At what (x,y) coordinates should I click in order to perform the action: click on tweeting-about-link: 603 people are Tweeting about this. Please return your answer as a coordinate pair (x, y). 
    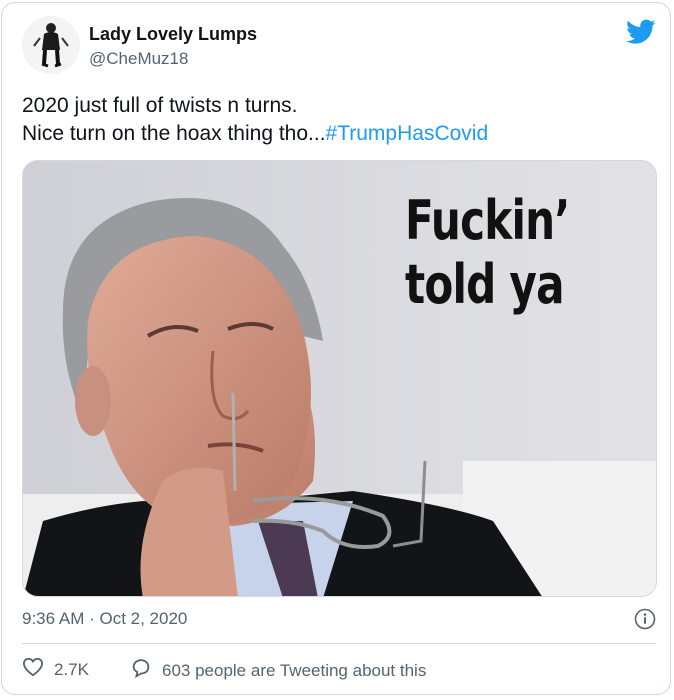
    Looking at the image, I should click on (278, 670).